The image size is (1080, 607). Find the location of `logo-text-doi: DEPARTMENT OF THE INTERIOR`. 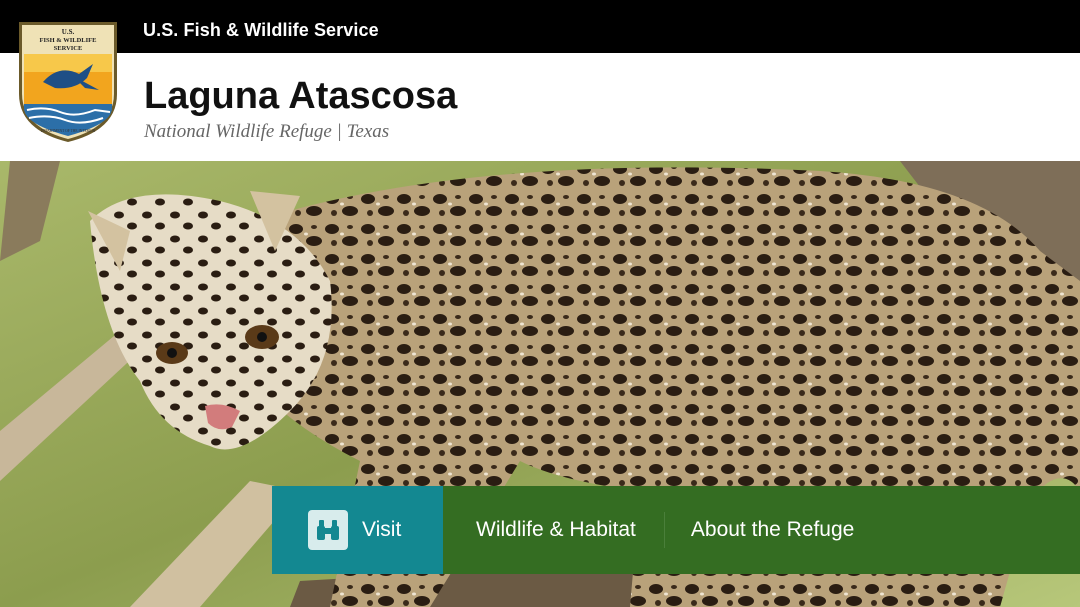

logo-text-doi: DEPARTMENT OF THE INTERIOR is located at coordinates (68, 131).